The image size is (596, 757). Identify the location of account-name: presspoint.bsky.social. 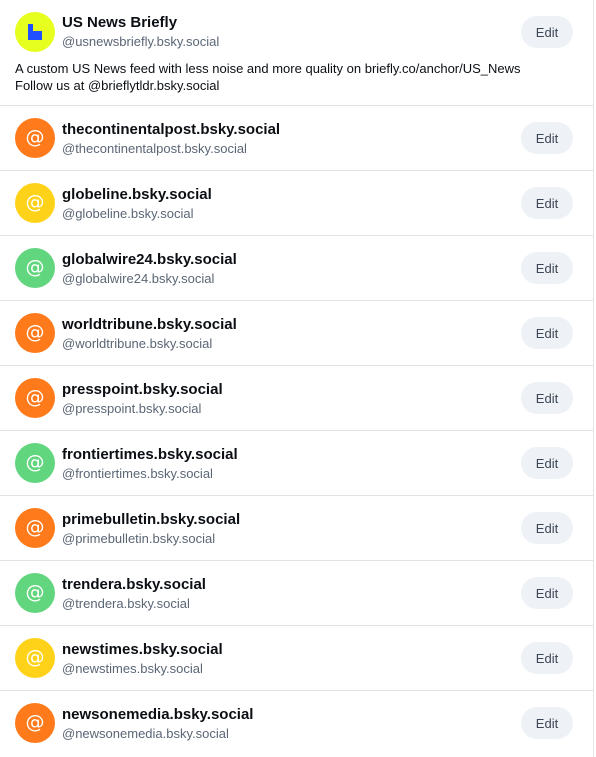
(142, 390).